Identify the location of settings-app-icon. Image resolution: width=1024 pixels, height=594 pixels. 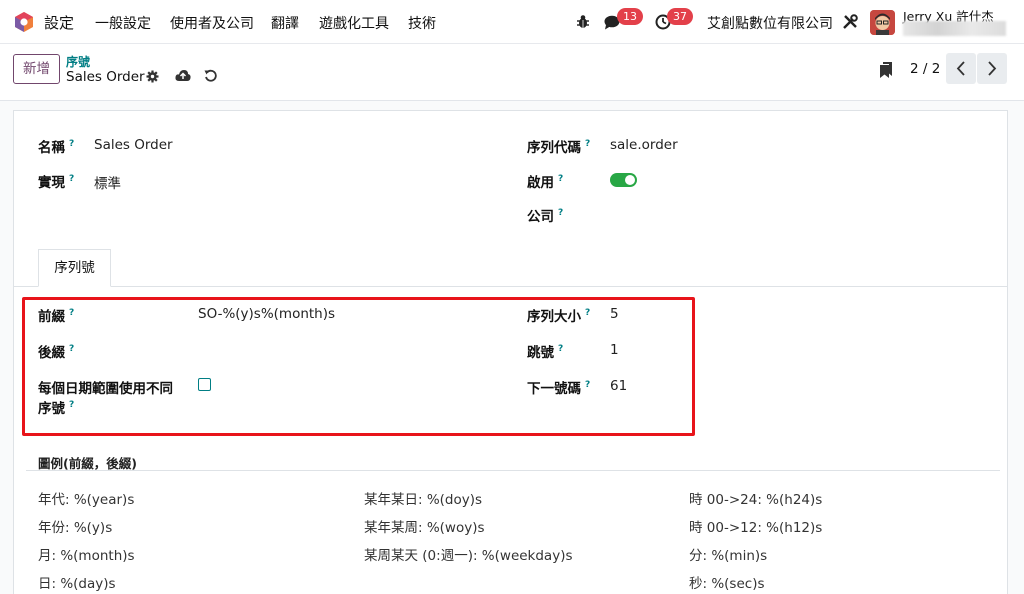
(24, 22).